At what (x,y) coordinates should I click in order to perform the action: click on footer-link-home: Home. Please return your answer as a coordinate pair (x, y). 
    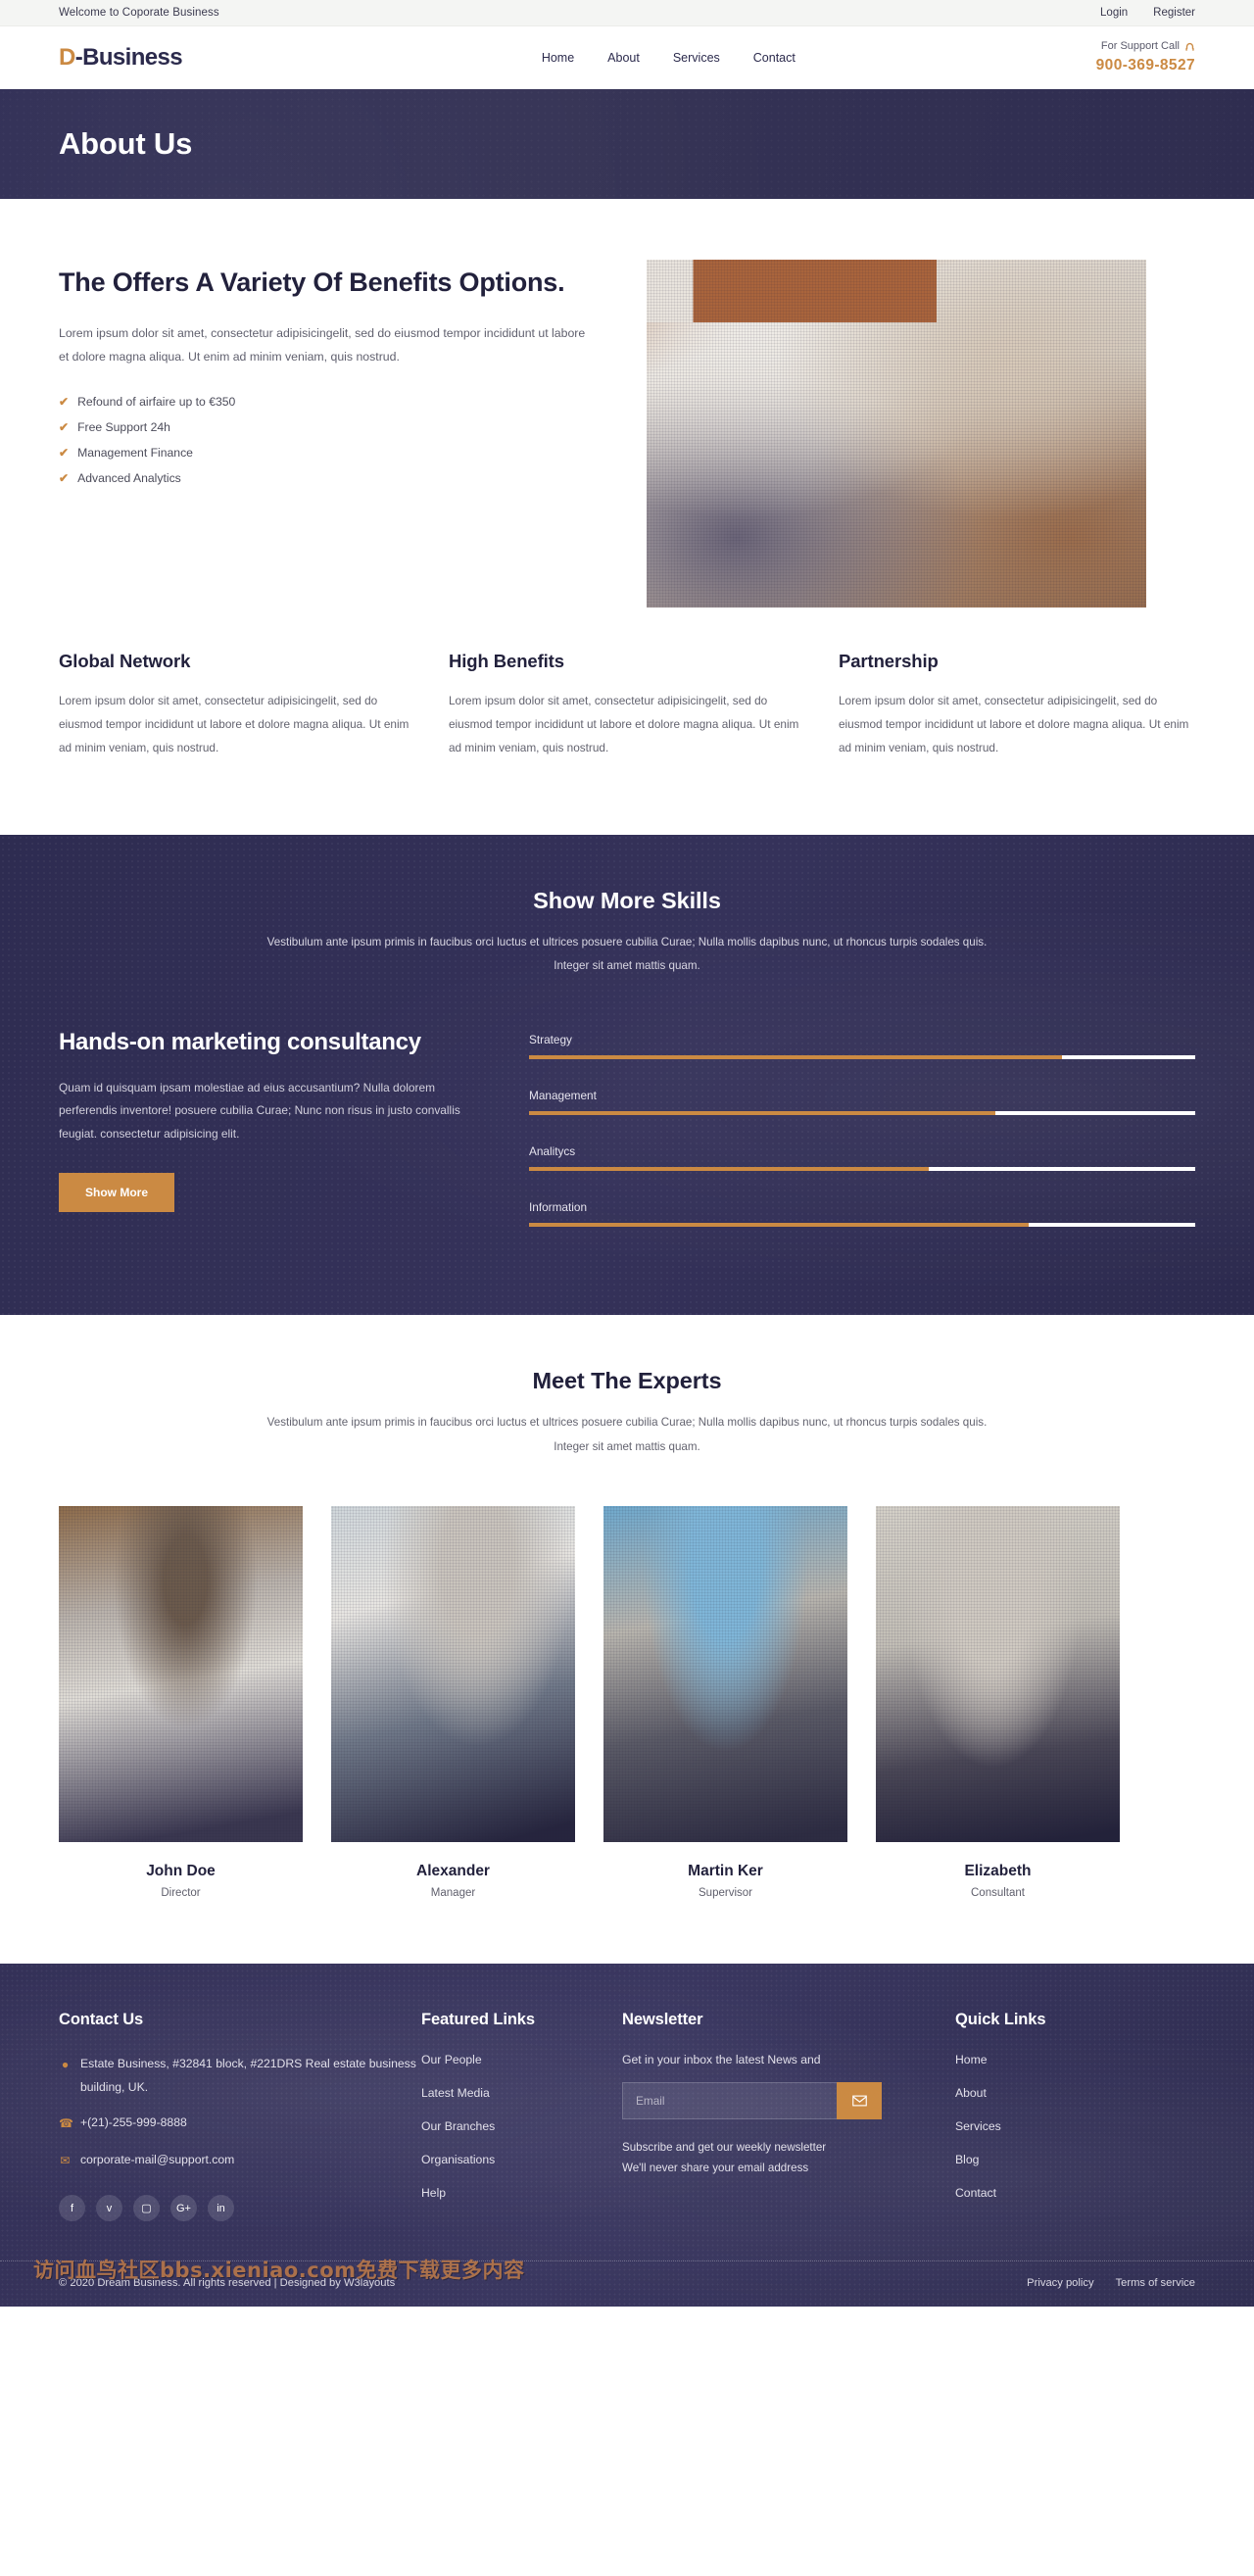
    Looking at the image, I should click on (1053, 2059).